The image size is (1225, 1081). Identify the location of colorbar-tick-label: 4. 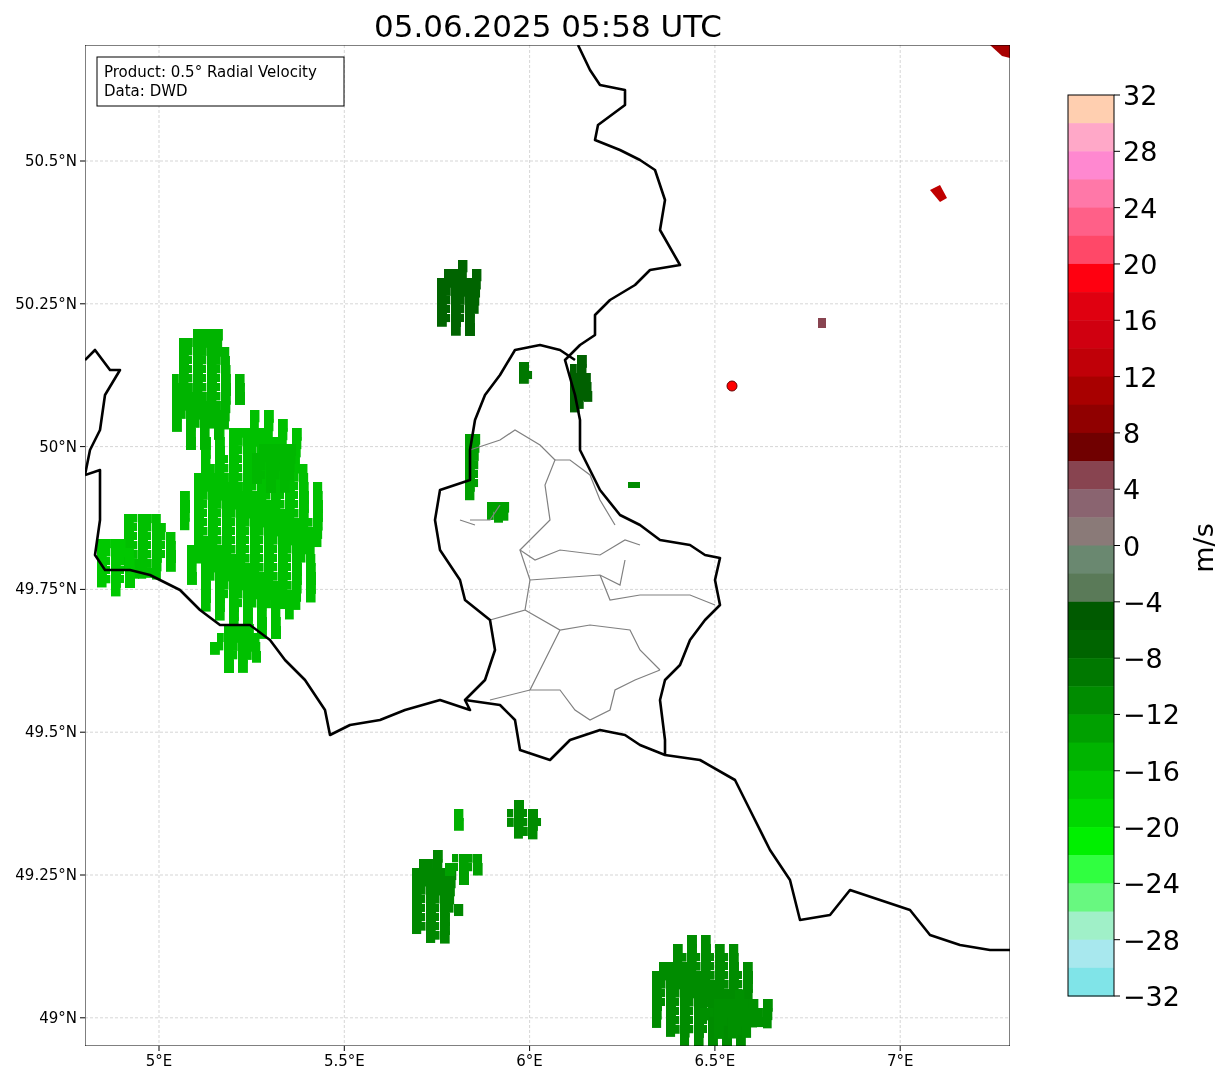
(1132, 490).